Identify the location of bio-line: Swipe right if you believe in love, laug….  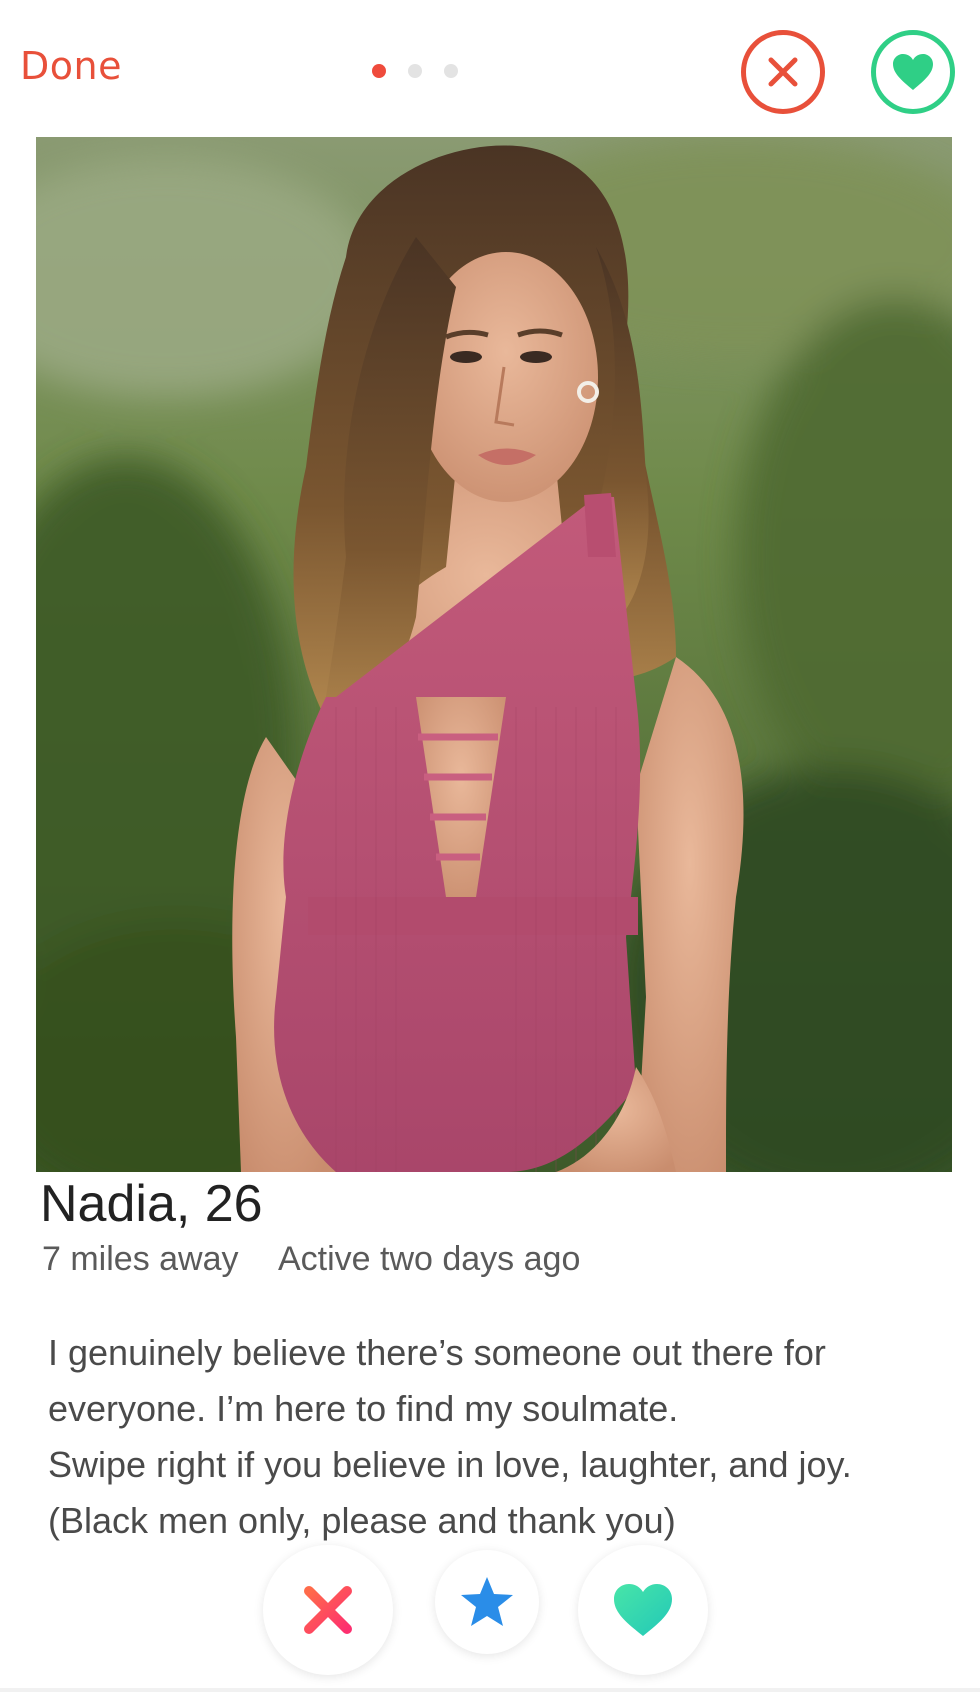
(450, 1464).